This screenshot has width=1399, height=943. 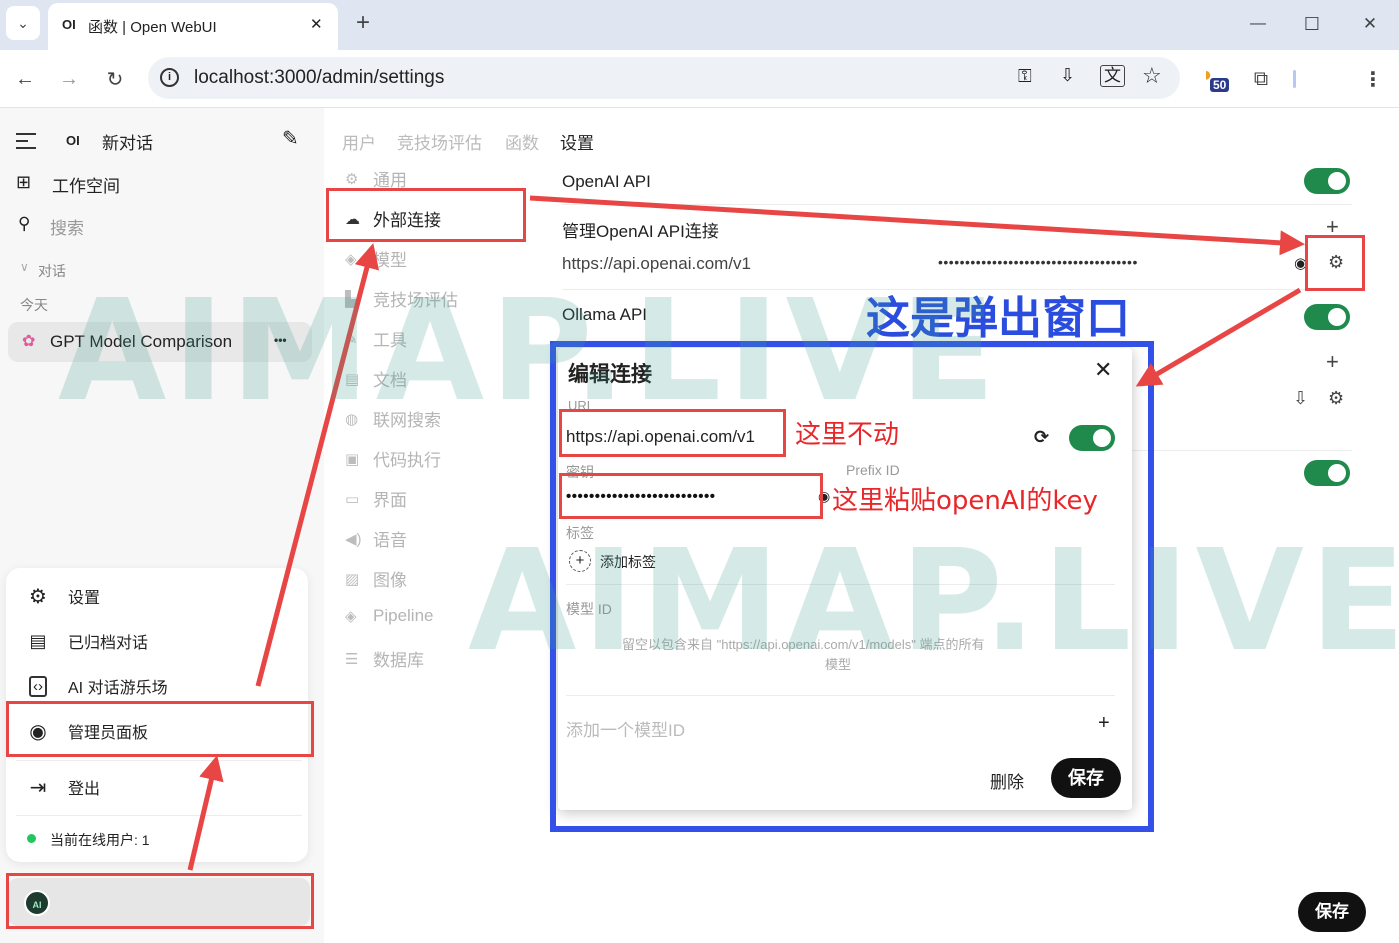 I want to click on archive-icon: ▤, so click(x=38, y=641).